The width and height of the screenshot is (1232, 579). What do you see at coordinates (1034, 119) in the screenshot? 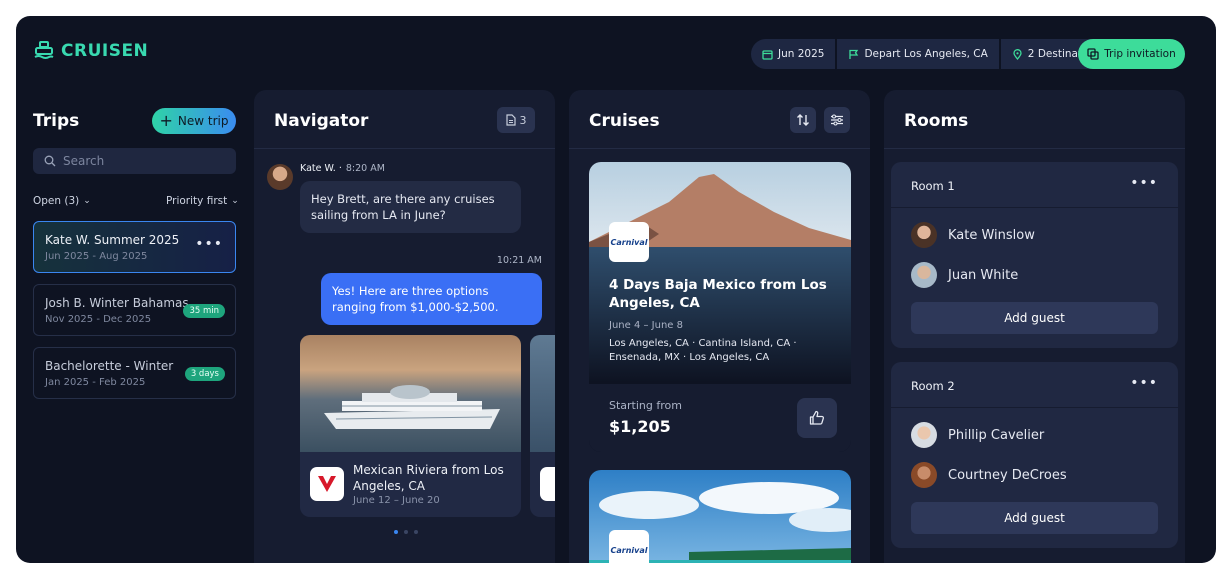
I see `rooms-header: Rooms` at bounding box center [1034, 119].